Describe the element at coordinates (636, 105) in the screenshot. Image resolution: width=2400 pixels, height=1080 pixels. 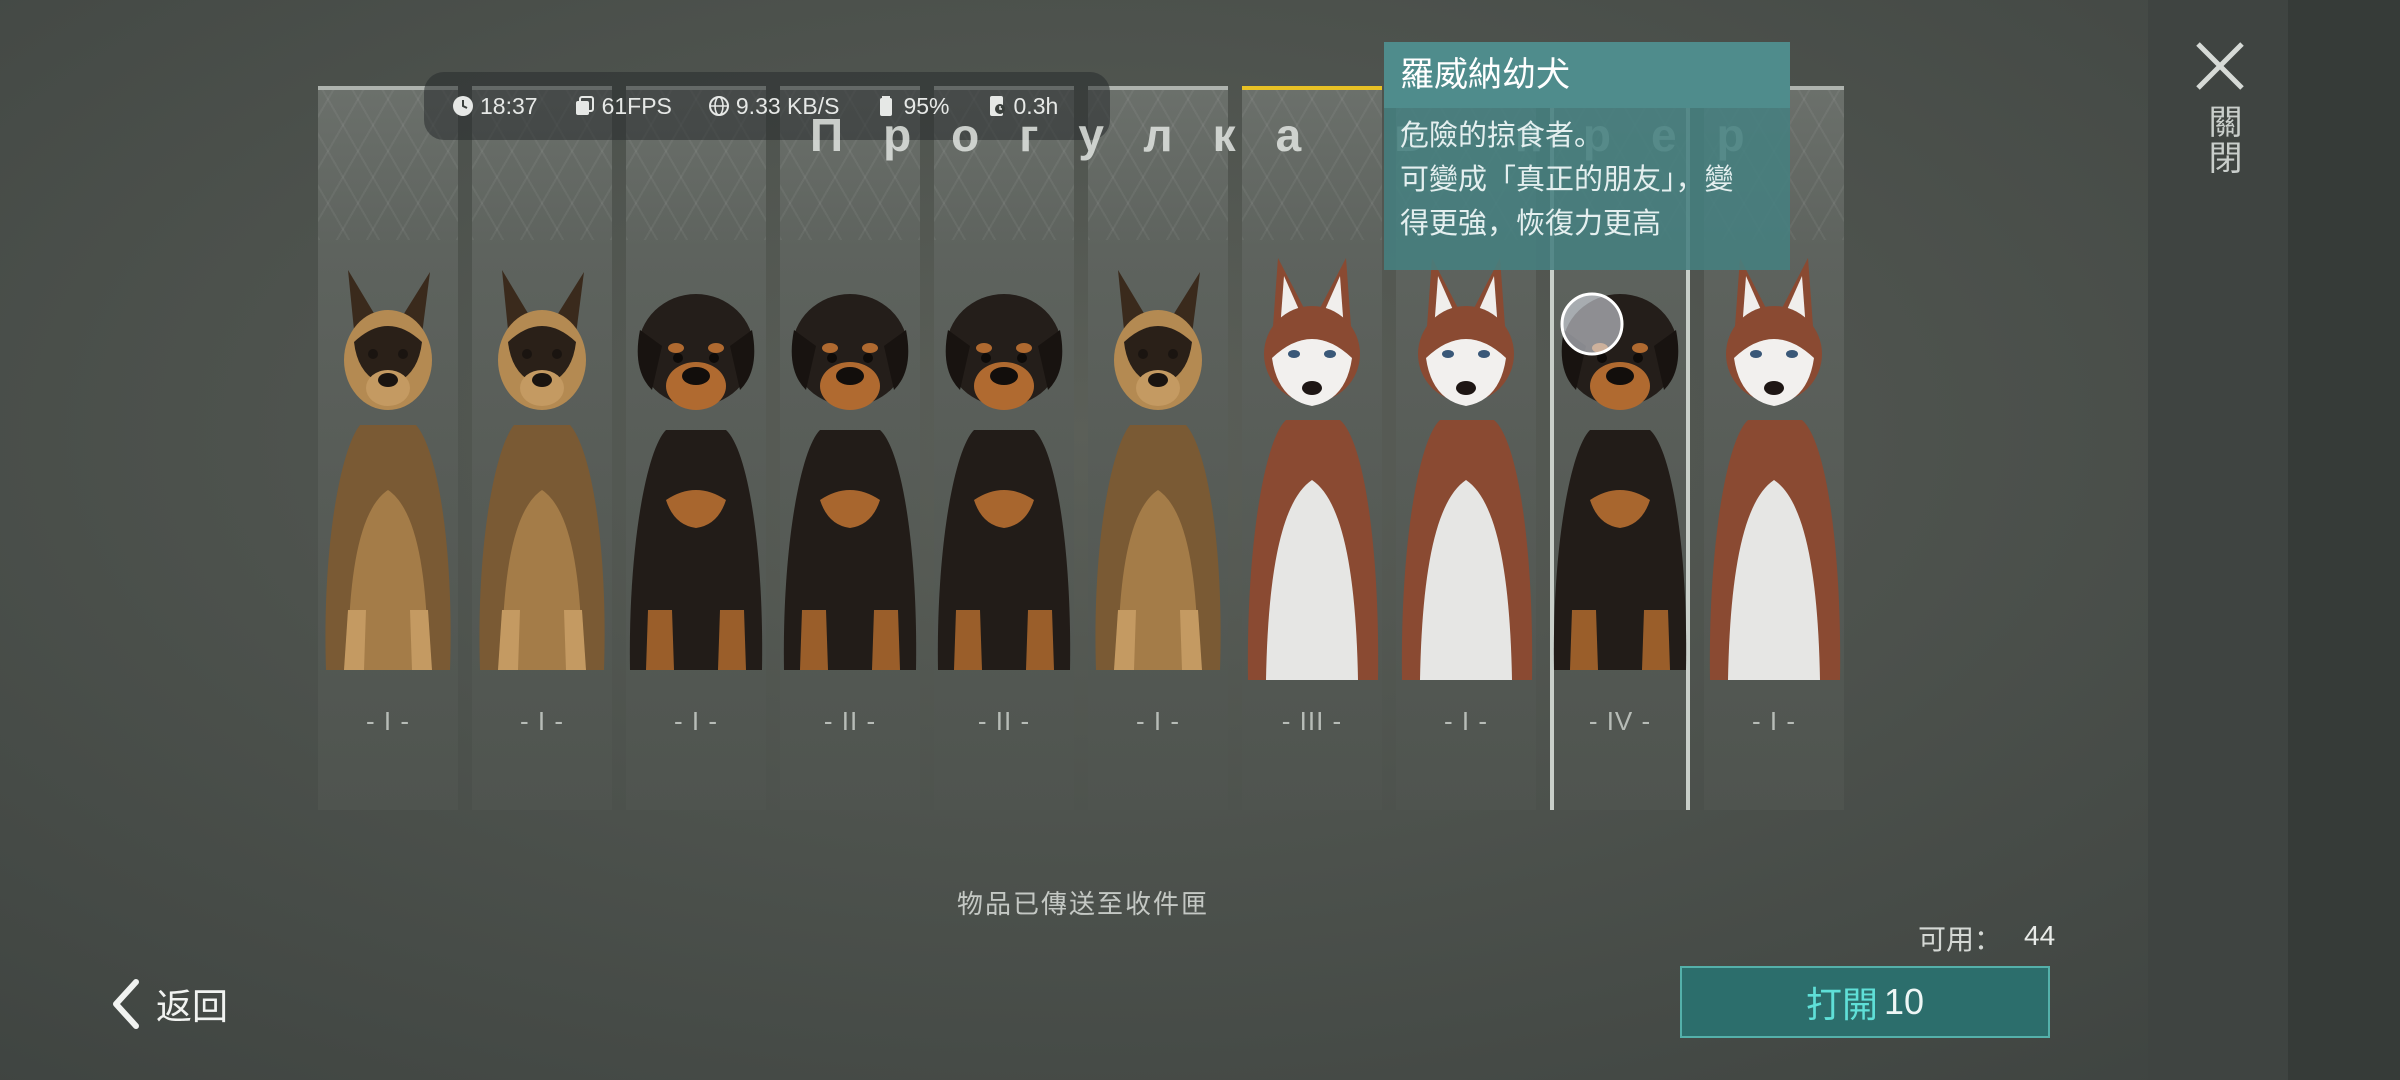
I see `fps-value: 61FPS` at that location.